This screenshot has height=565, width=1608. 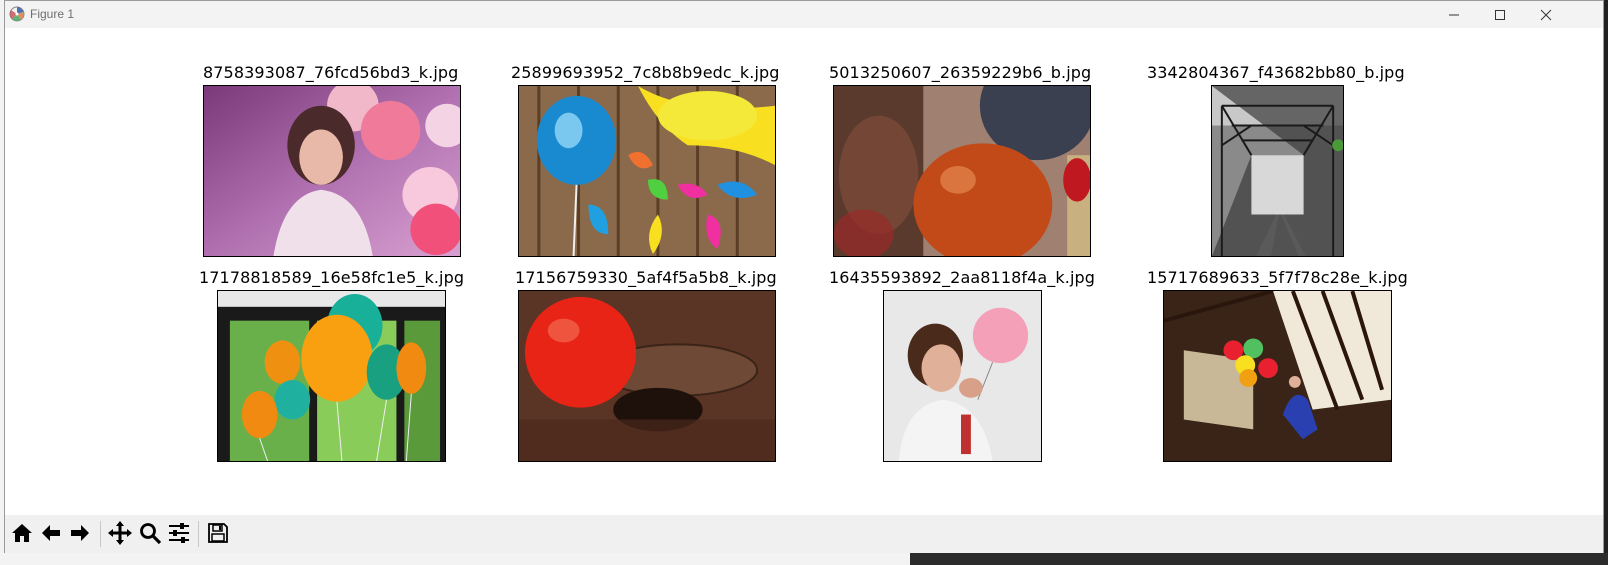 I want to click on title-bar: Figure 1, so click(x=804, y=14).